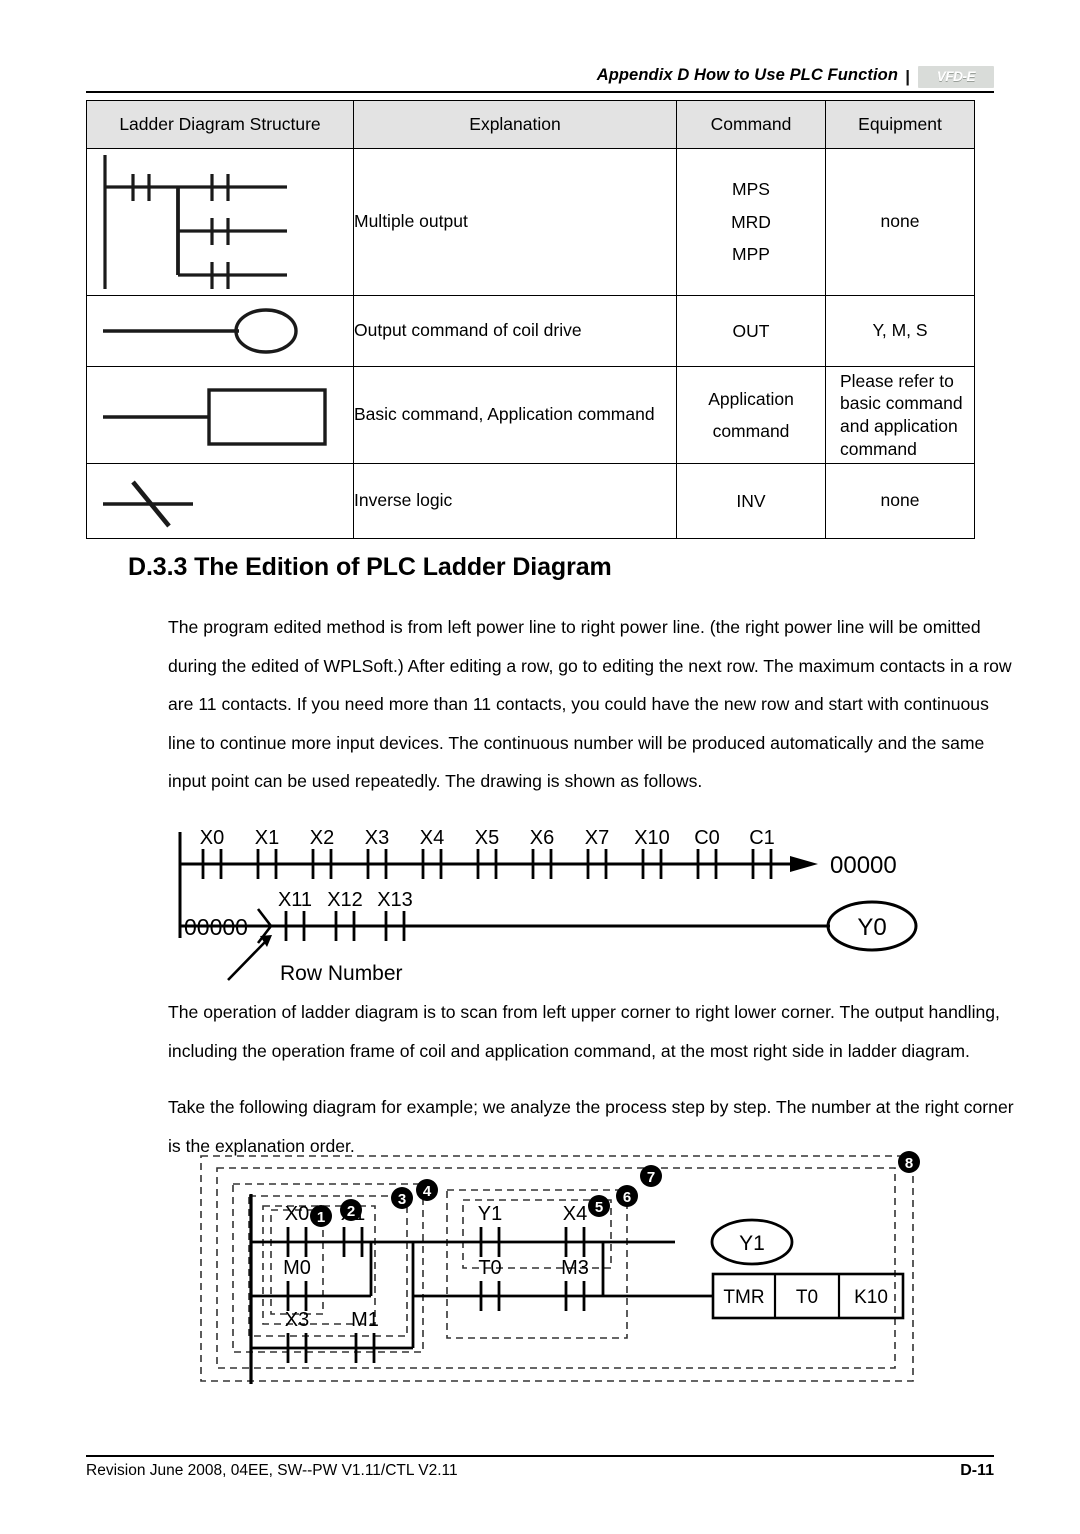  Describe the element at coordinates (752, 1243) in the screenshot. I see `svg-text: Y1` at that location.